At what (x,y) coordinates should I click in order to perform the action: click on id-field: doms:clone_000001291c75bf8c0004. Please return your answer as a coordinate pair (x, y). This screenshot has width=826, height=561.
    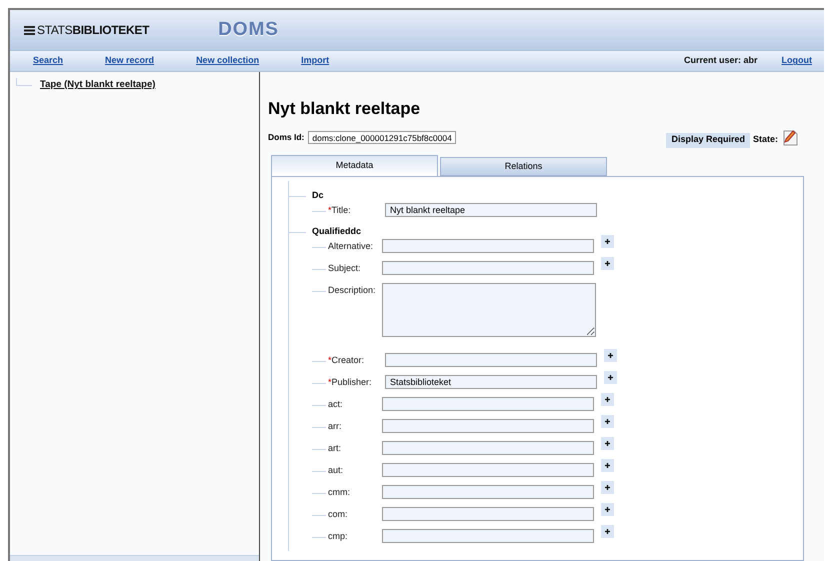
    Looking at the image, I should click on (382, 137).